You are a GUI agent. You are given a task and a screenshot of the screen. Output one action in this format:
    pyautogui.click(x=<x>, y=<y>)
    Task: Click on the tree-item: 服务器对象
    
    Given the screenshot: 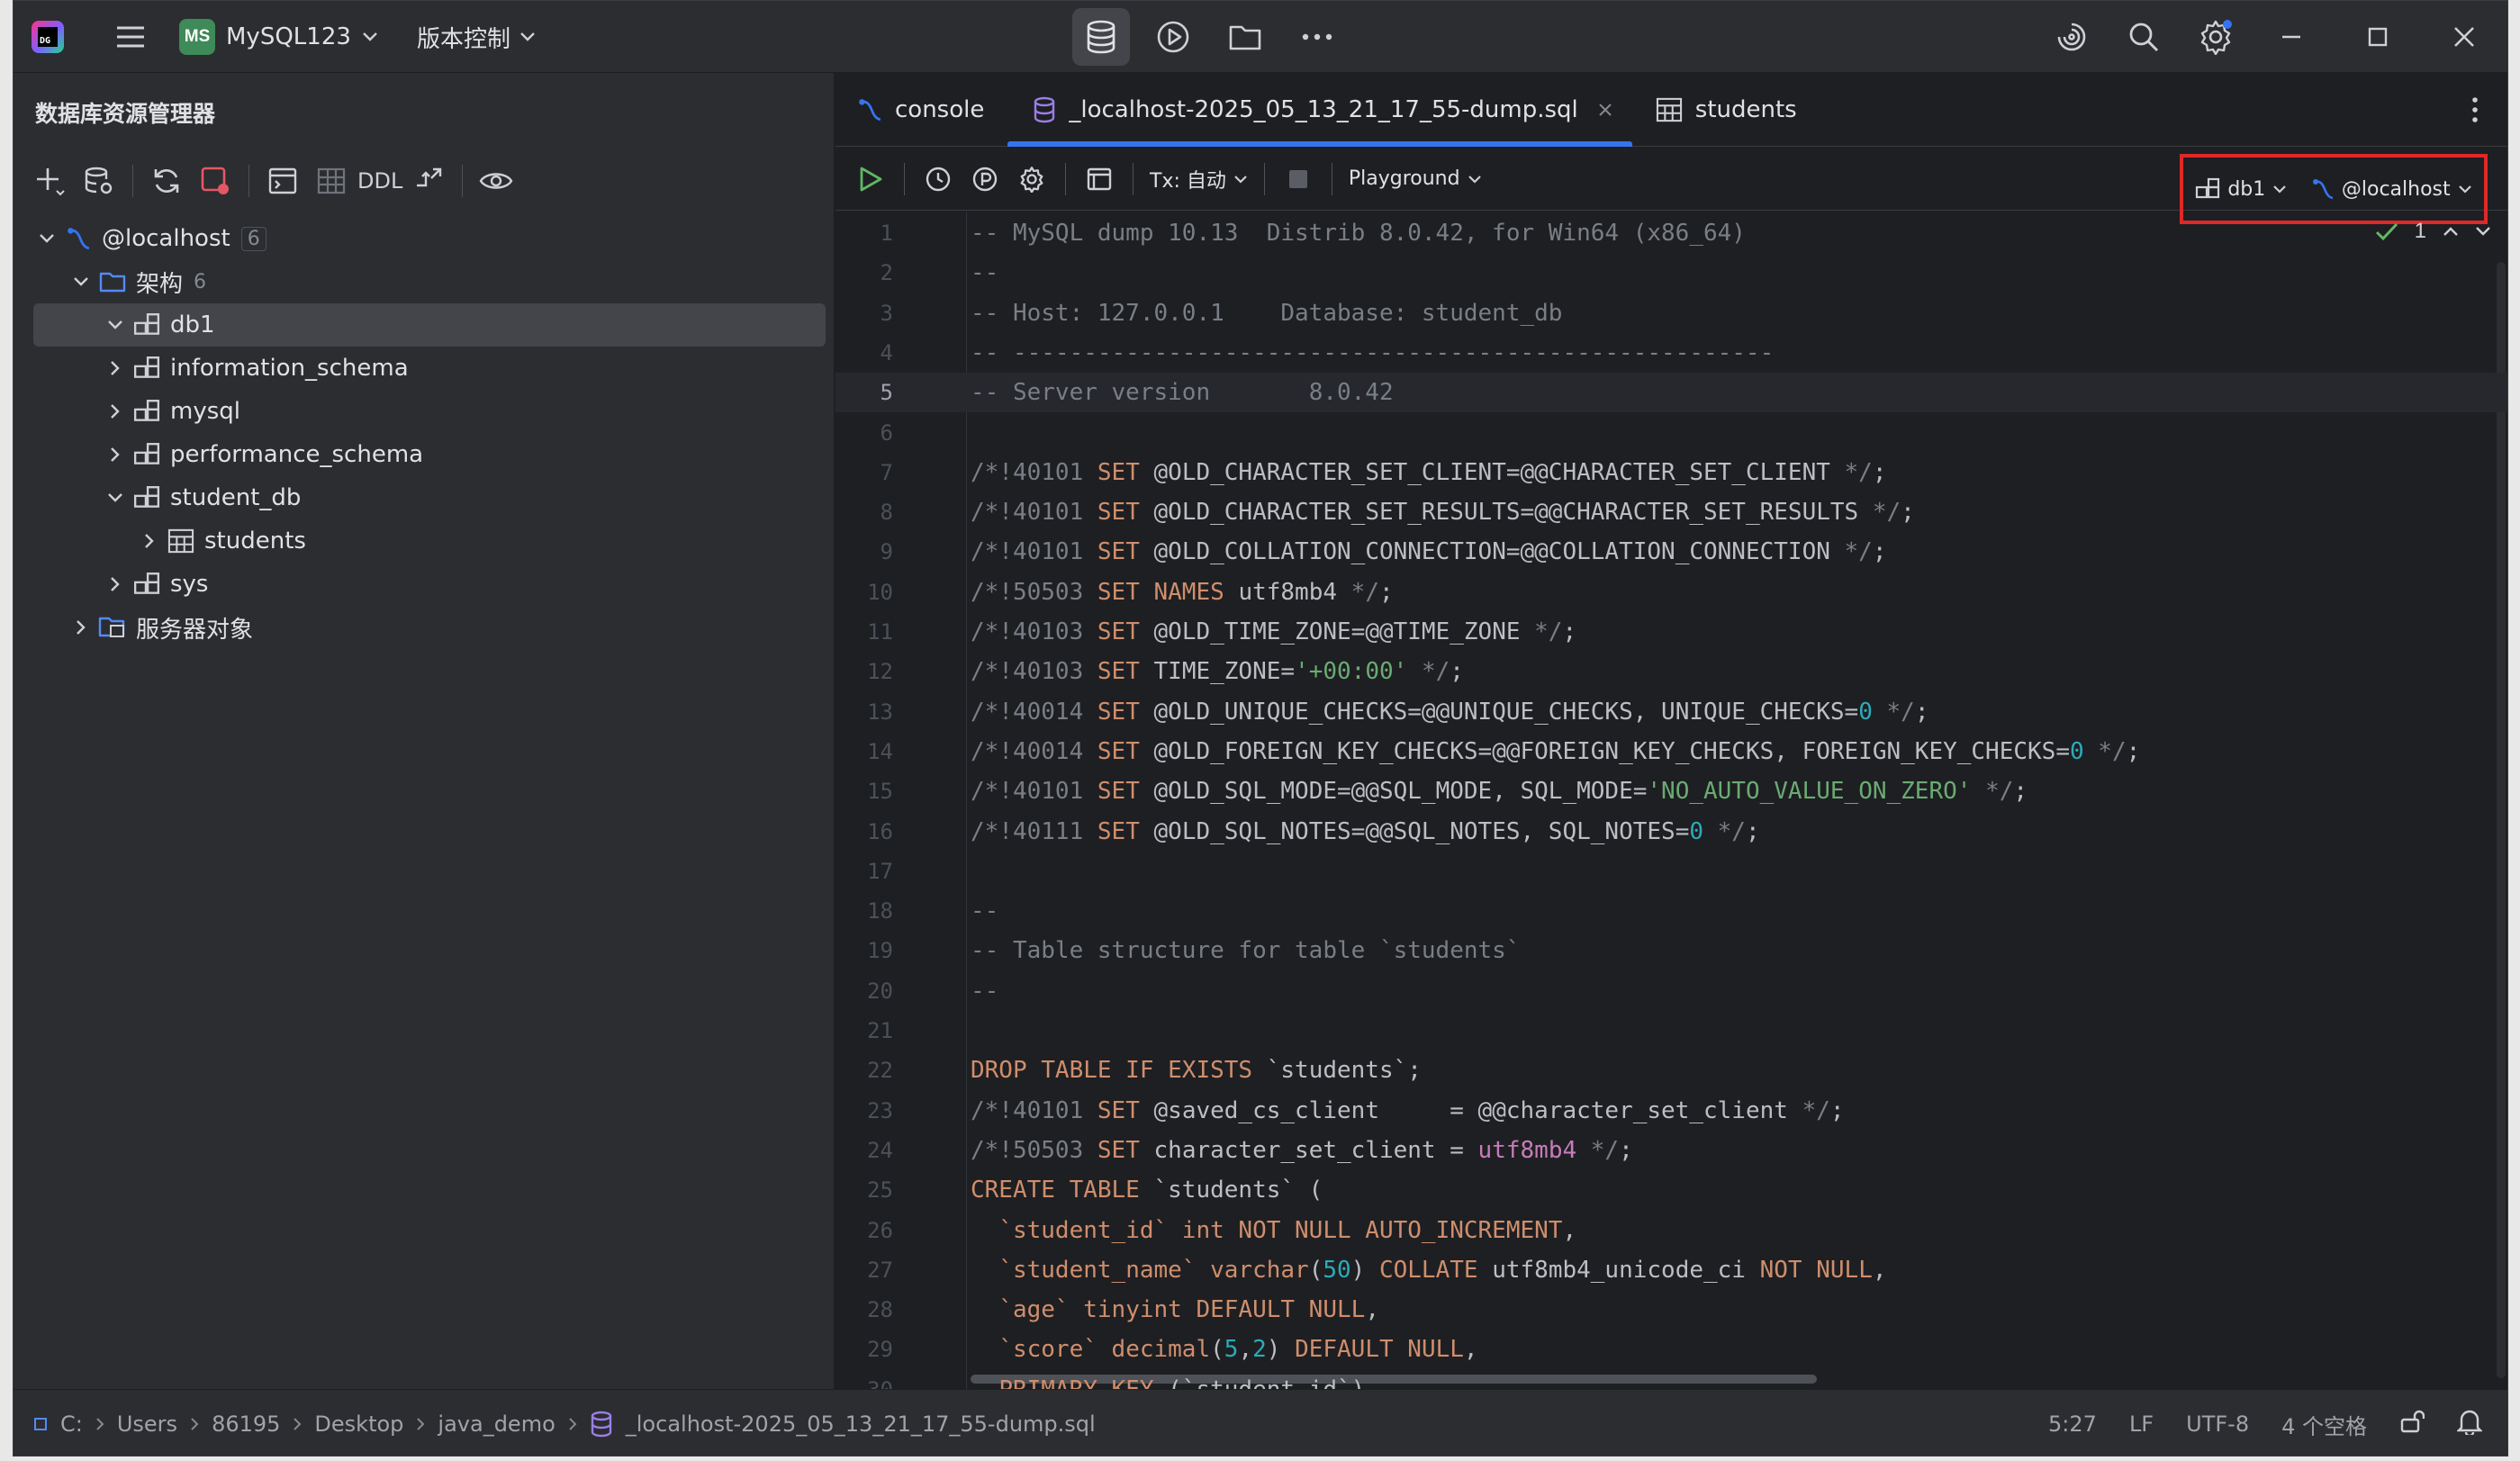 What is the action you would take?
    pyautogui.click(x=430, y=627)
    